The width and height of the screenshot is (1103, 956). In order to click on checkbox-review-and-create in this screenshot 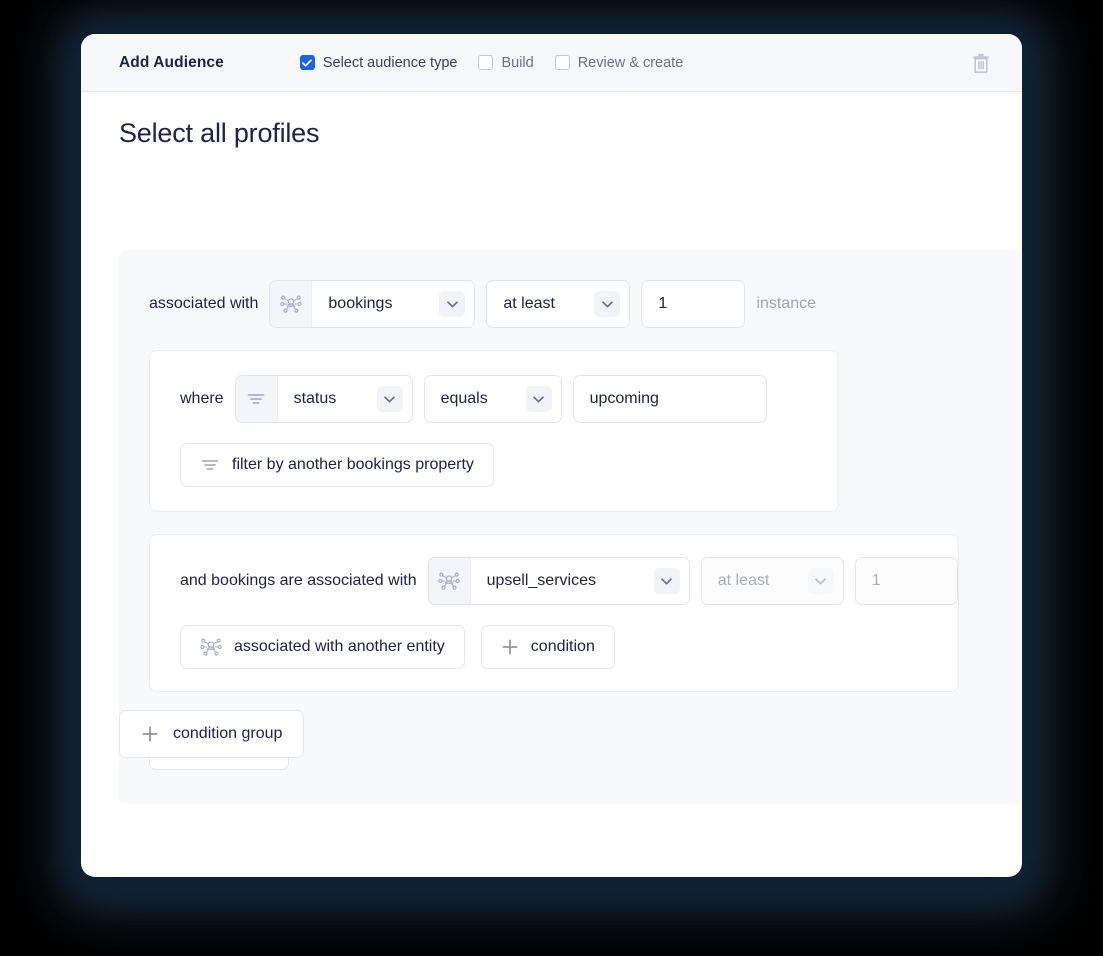, I will do `click(562, 62)`.